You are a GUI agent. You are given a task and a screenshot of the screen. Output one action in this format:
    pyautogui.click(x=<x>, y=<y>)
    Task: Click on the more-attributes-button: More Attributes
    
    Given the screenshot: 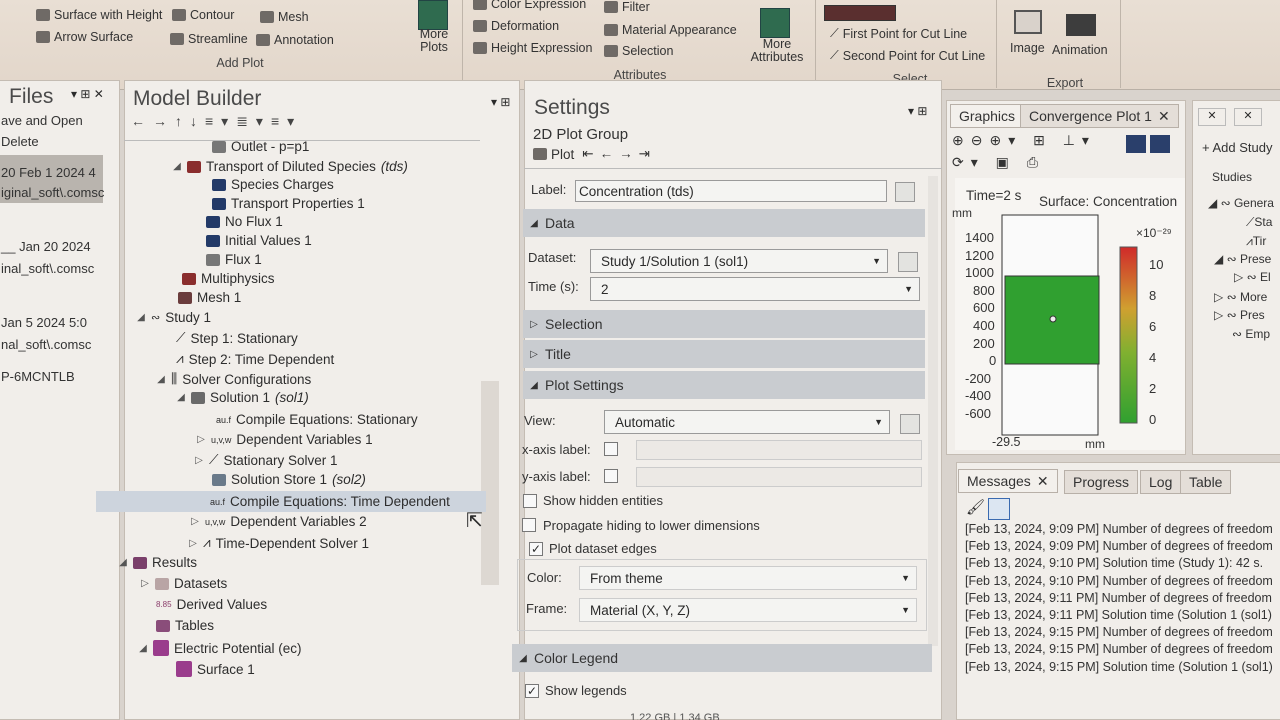 What is the action you would take?
    pyautogui.click(x=777, y=51)
    